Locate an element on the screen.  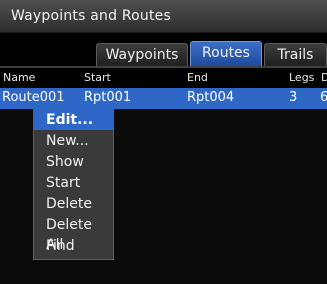
route-distance-cell: 6 is located at coordinates (323, 97).